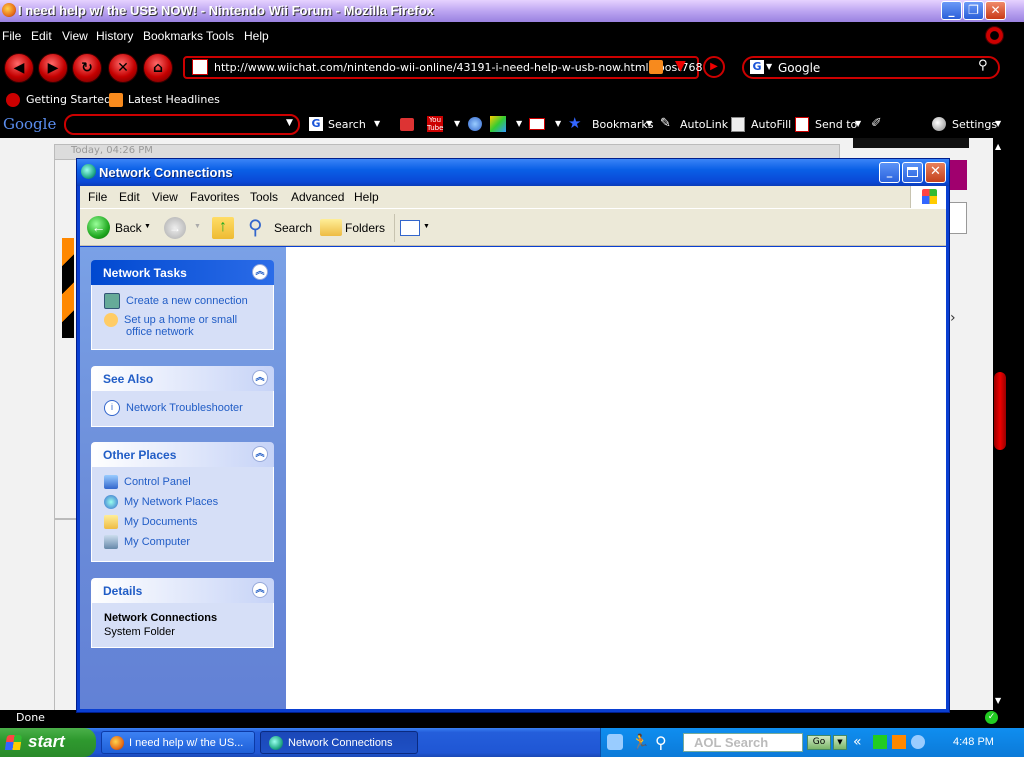 The image size is (1024, 757). I want to click on send-to-dropdown-icon: ▼, so click(858, 123).